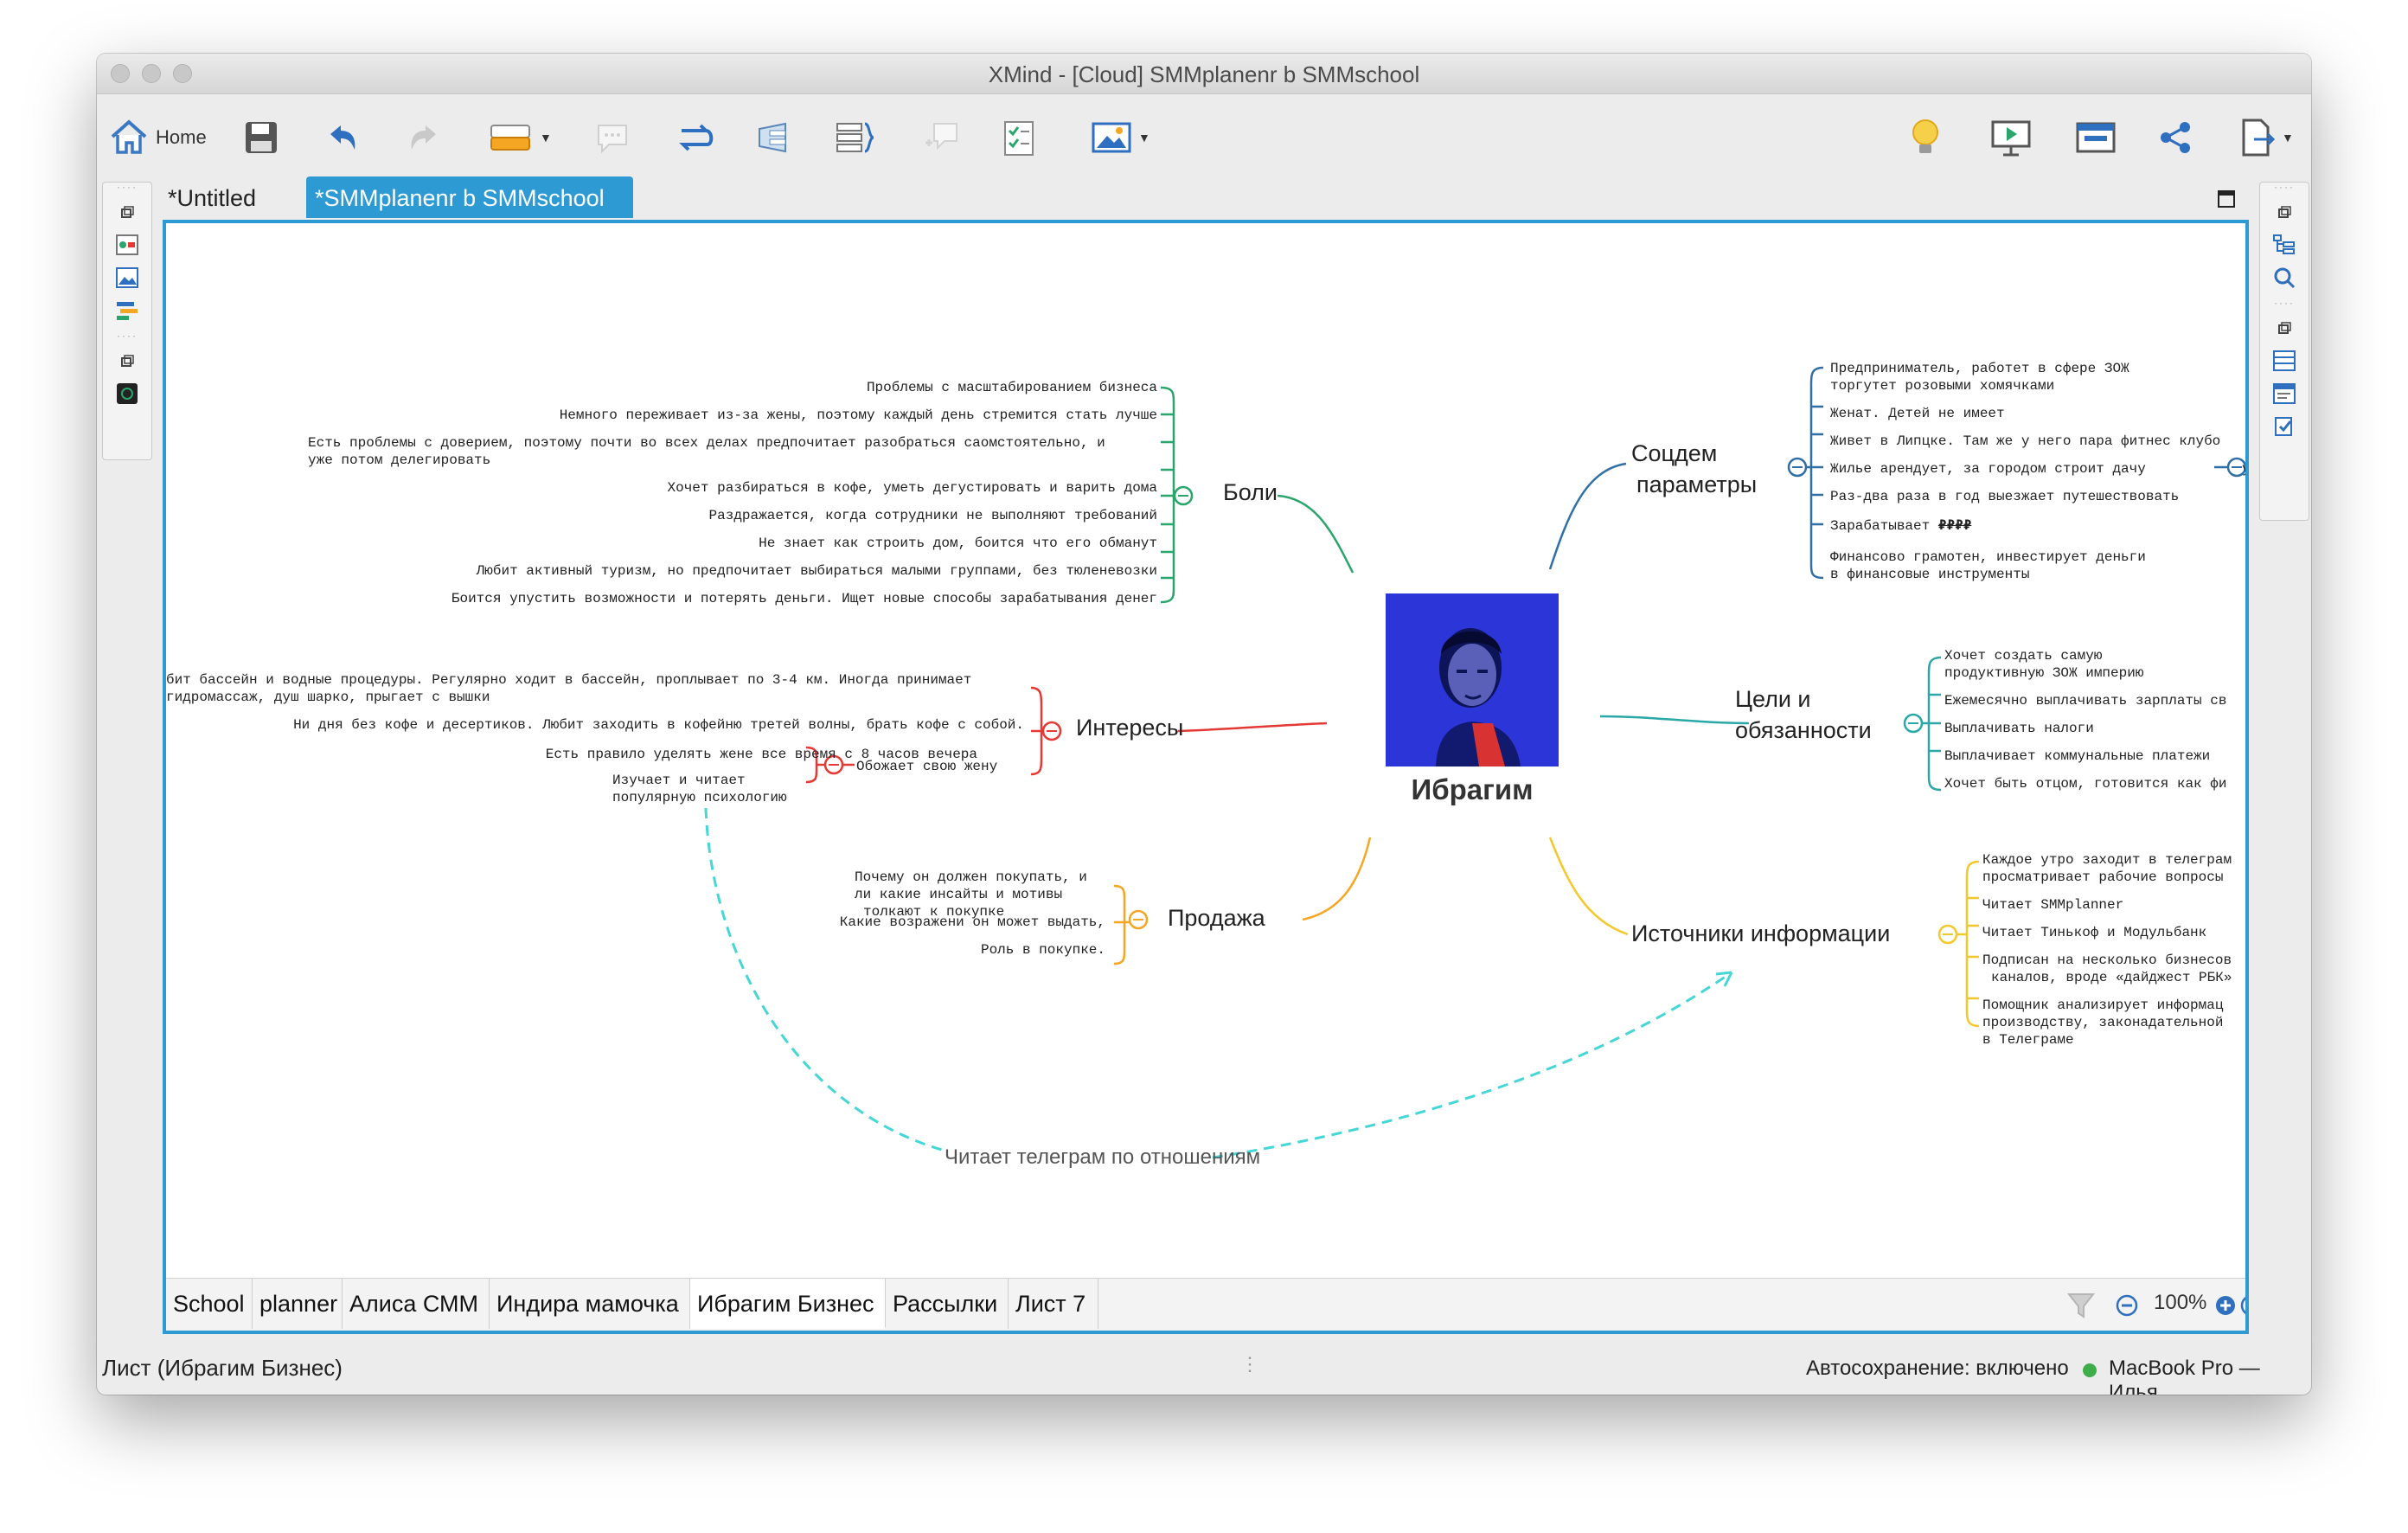 This screenshot has height=1533, width=2408. I want to click on subtopic-interesy: гидромассаж, душ шарко, прыгает с вышки, so click(328, 697).